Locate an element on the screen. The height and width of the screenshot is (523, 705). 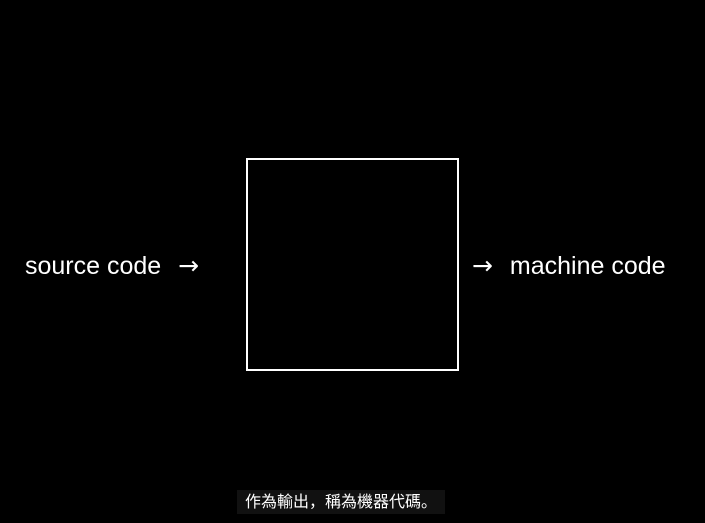
input-group: source code → is located at coordinates (112, 266).